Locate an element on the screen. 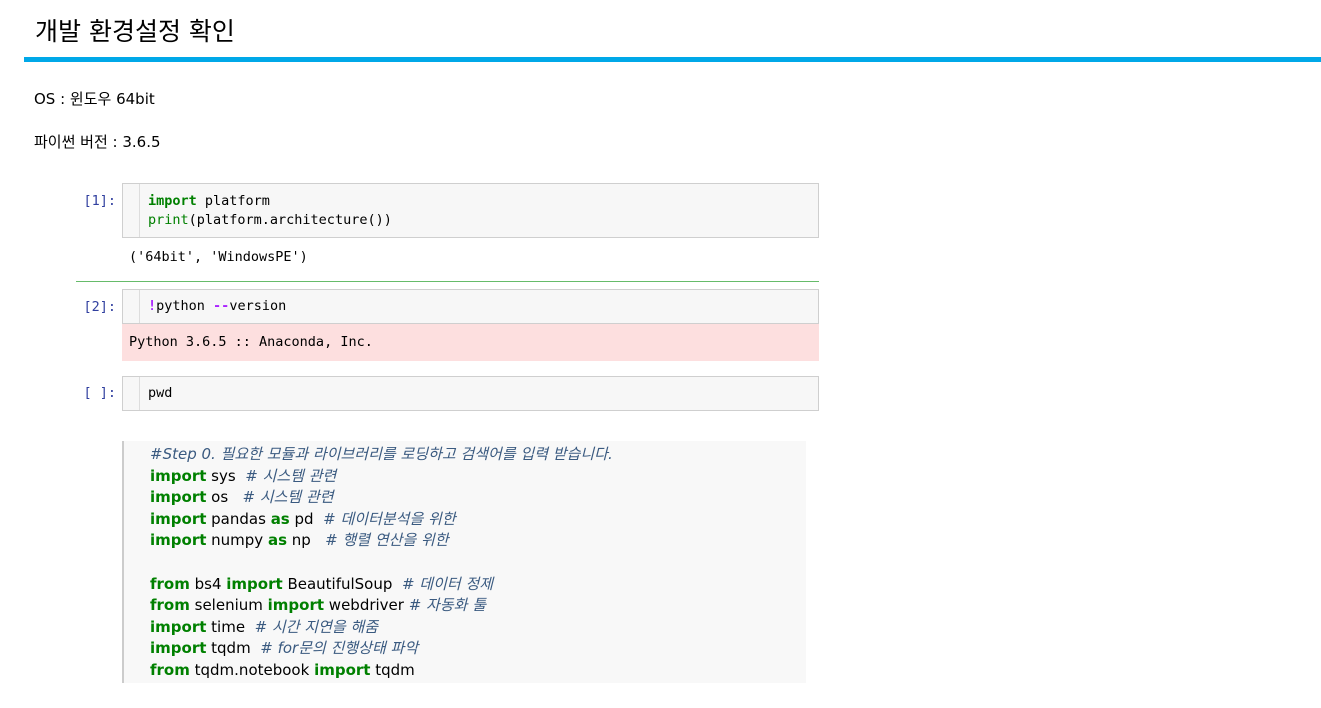  snippet-text: tqdm.notebook is located at coordinates (252, 670).